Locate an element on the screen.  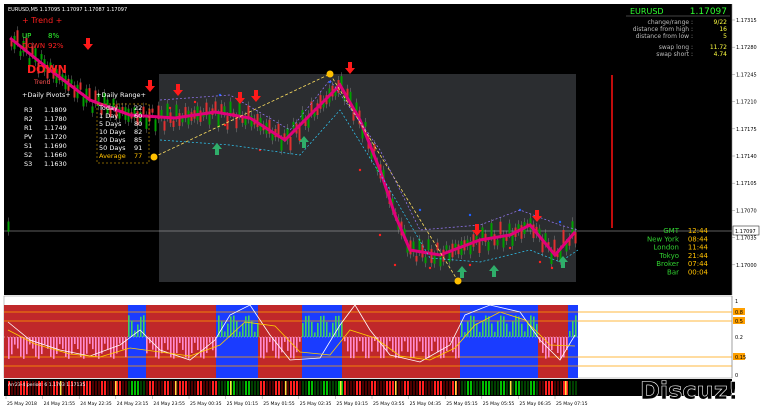
current-price-tag: 1.17097 is located at coordinates (745, 232).